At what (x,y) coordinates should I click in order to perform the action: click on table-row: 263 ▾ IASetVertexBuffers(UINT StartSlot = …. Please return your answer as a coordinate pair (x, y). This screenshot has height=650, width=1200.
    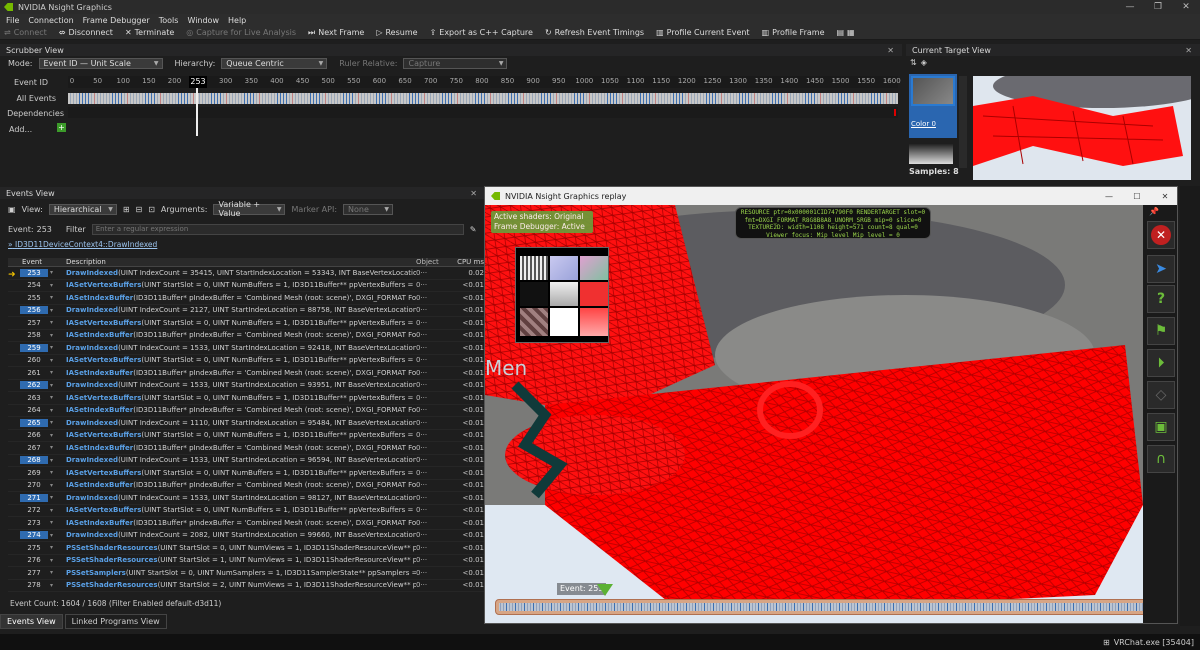
    Looking at the image, I should click on (246, 398).